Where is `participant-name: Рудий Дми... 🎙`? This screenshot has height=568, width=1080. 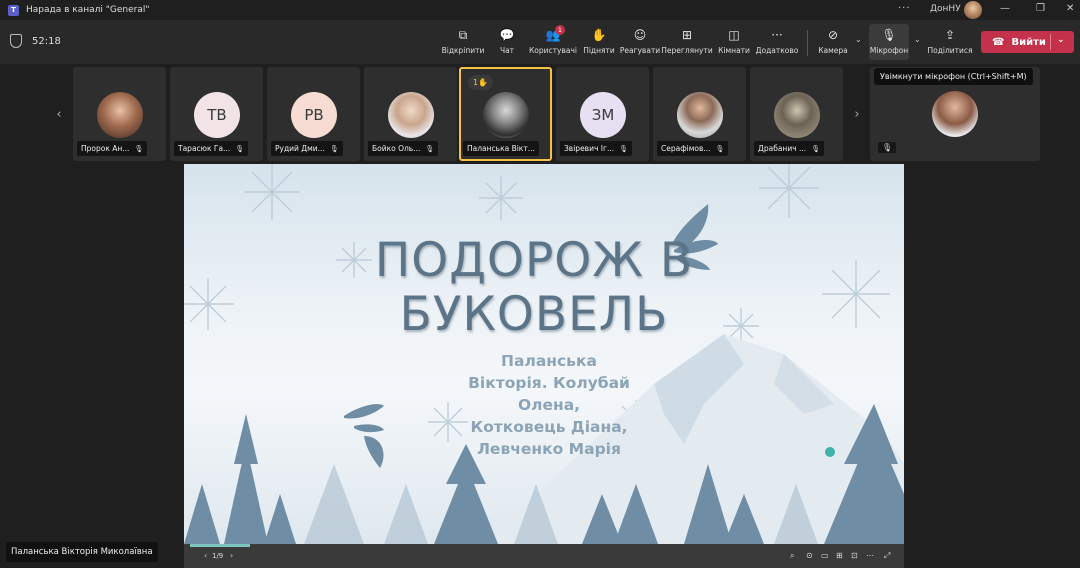 participant-name: Рудий Дми... 🎙 is located at coordinates (307, 148).